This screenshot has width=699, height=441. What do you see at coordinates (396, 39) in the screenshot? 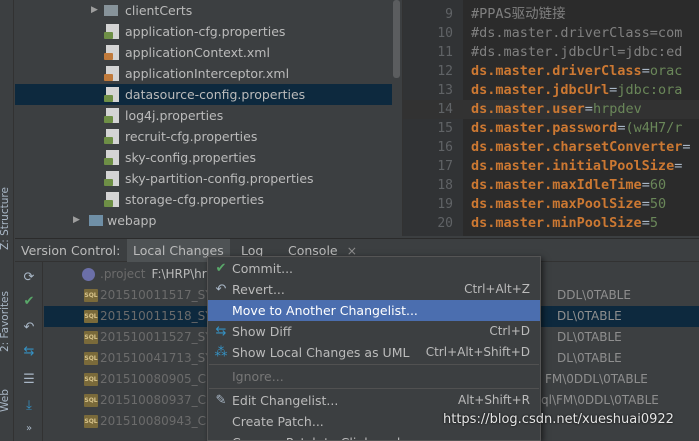
I see `tree-scrollbar-thumb` at bounding box center [396, 39].